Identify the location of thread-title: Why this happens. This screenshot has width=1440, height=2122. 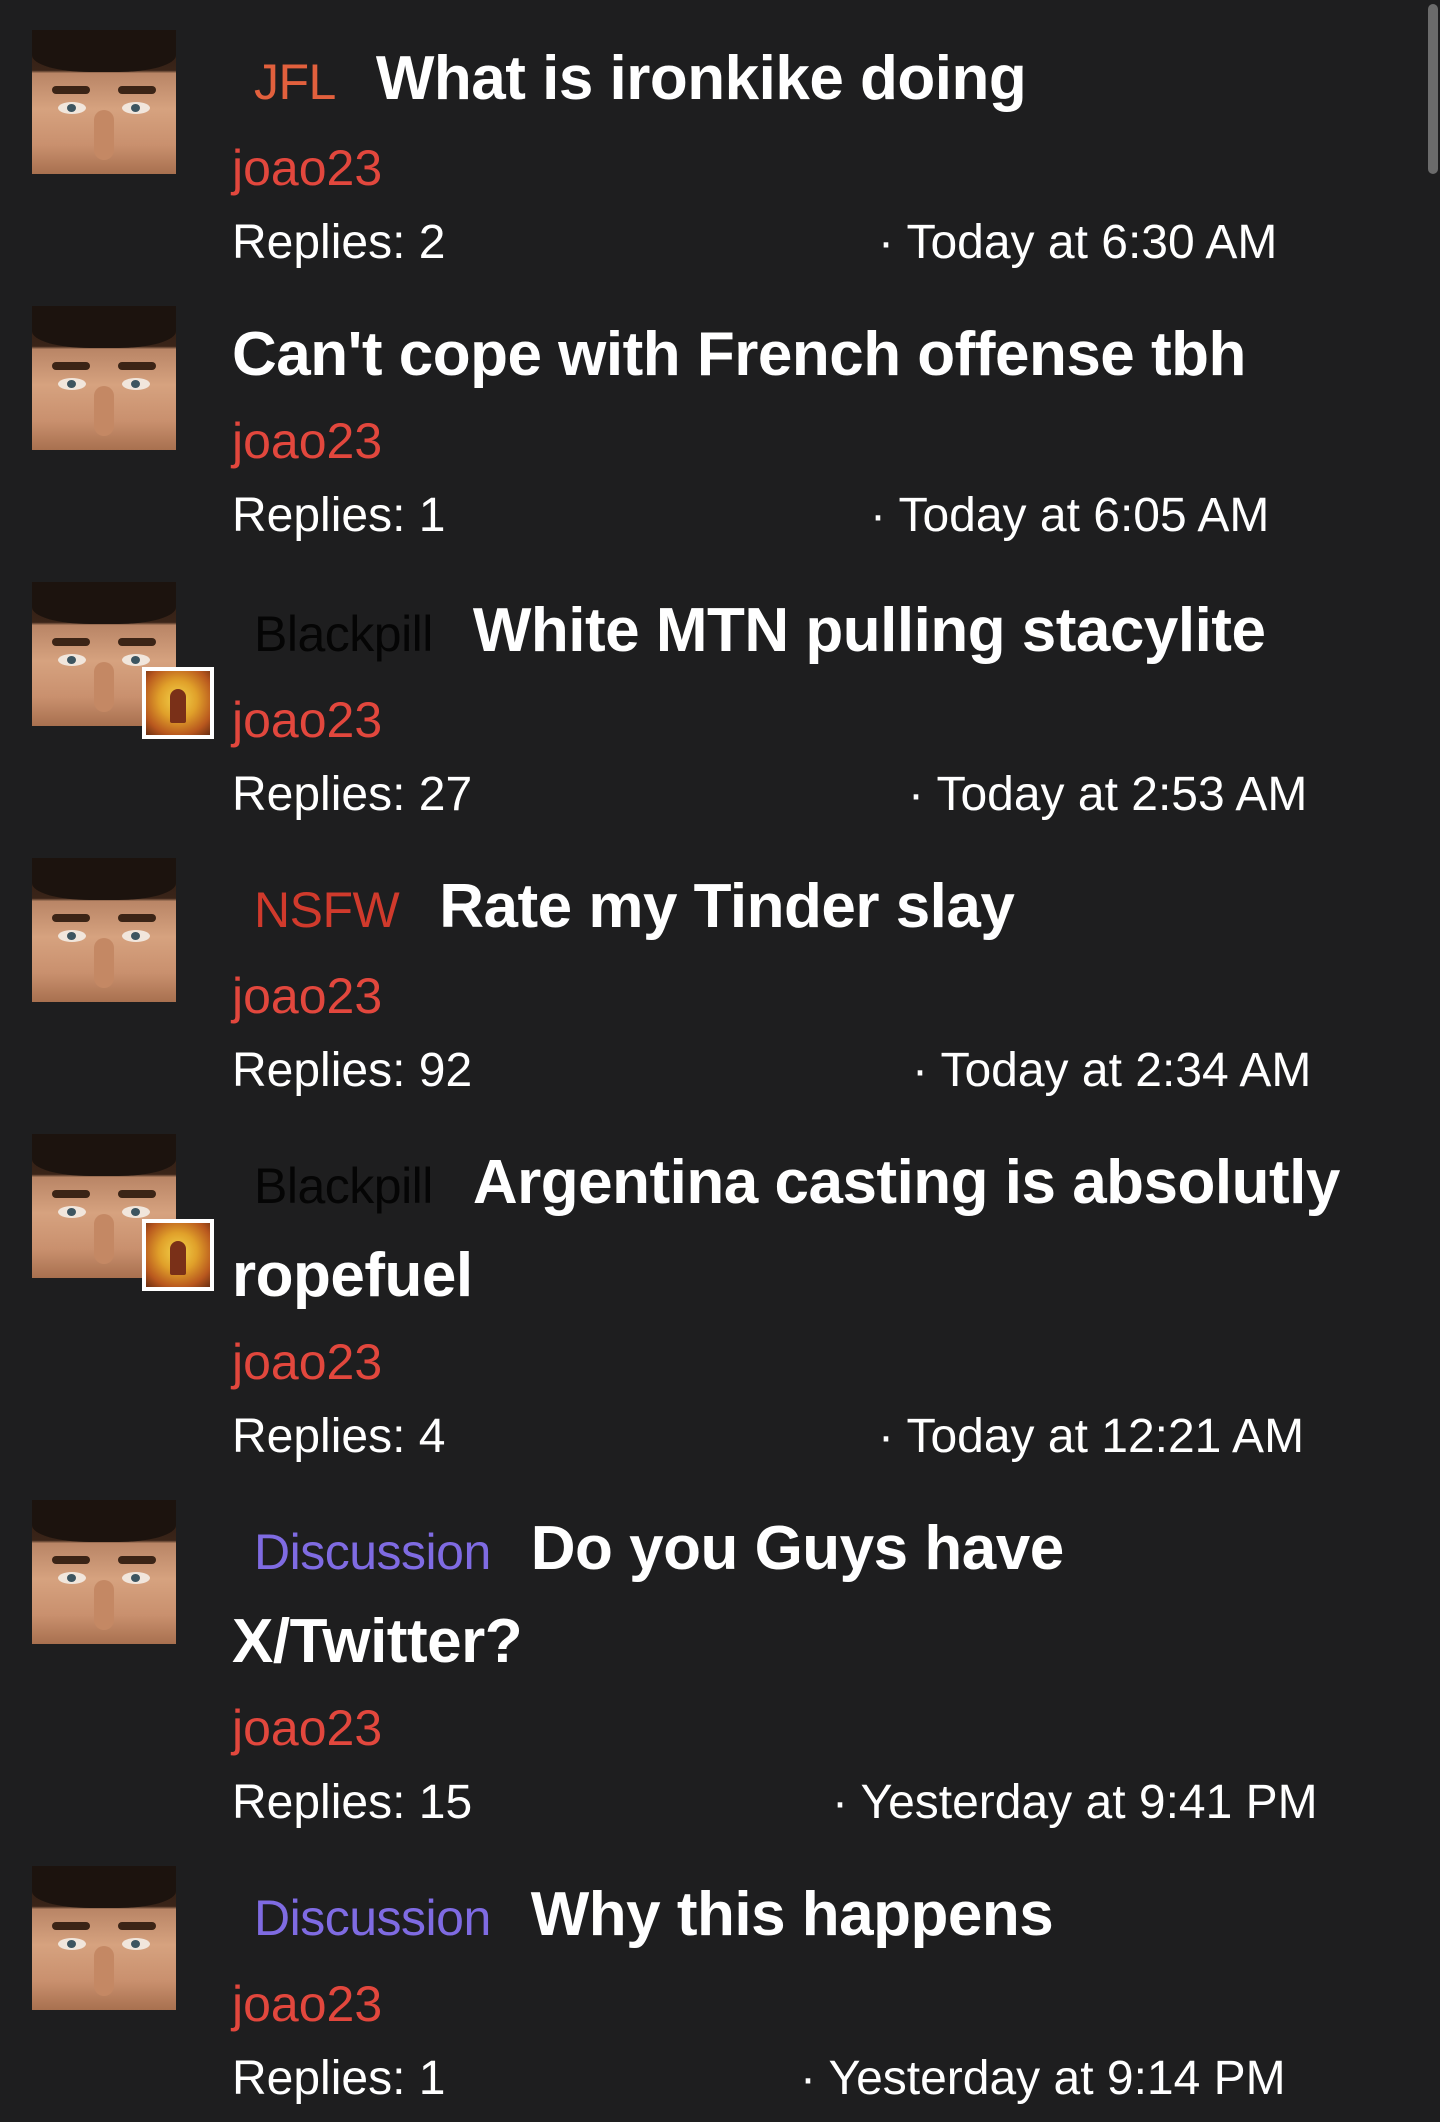
(792, 1914).